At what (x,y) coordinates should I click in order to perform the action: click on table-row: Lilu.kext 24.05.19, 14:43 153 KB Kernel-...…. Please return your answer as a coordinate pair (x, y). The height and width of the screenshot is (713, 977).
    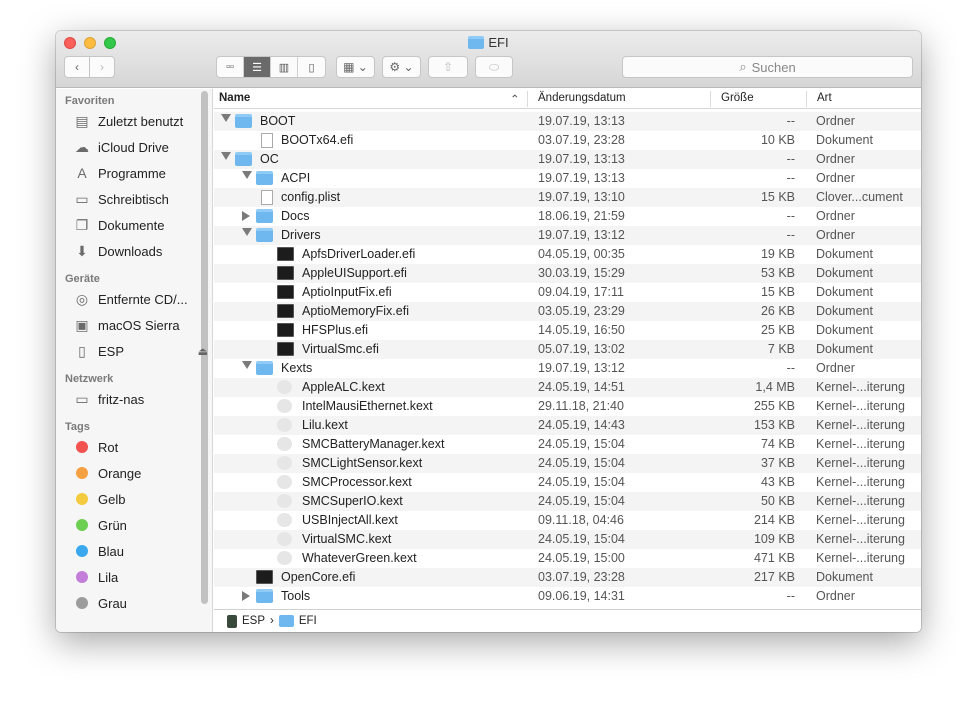
    Looking at the image, I should click on (567, 425).